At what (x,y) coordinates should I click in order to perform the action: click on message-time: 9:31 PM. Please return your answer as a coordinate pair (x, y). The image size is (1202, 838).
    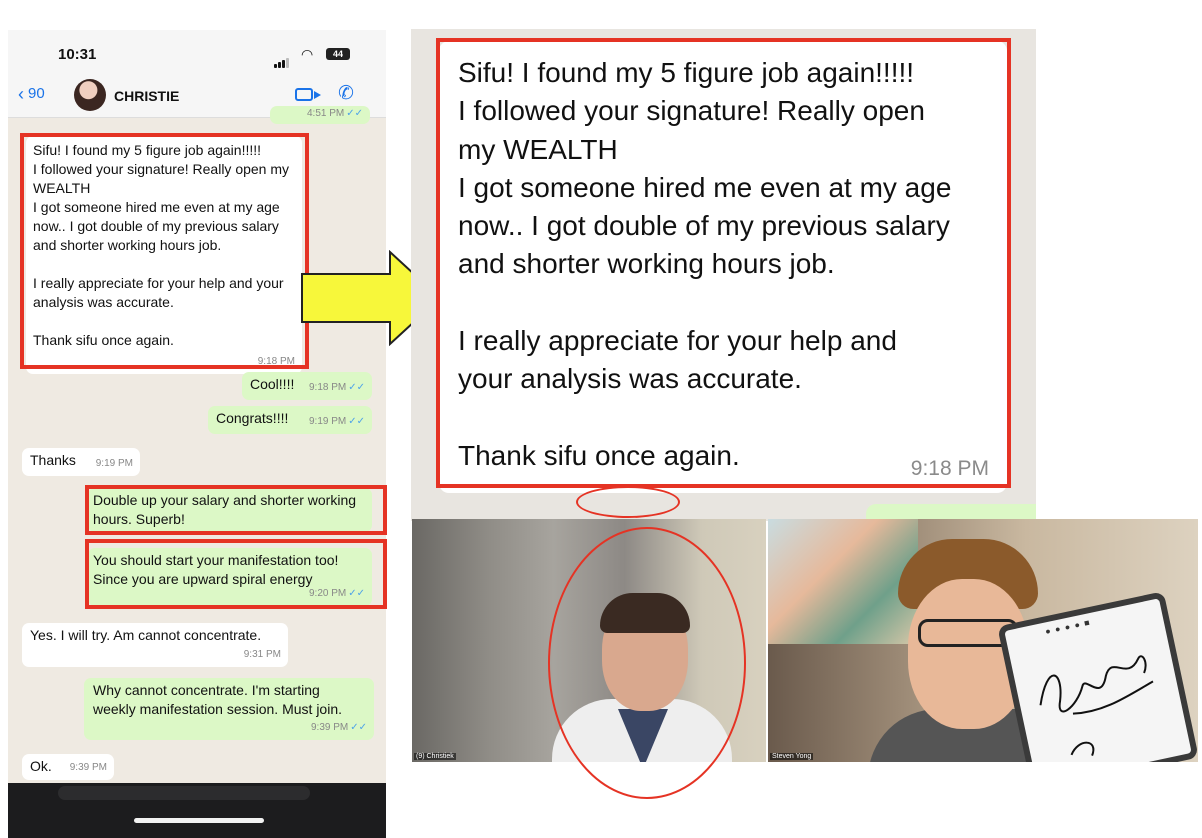
    Looking at the image, I should click on (262, 654).